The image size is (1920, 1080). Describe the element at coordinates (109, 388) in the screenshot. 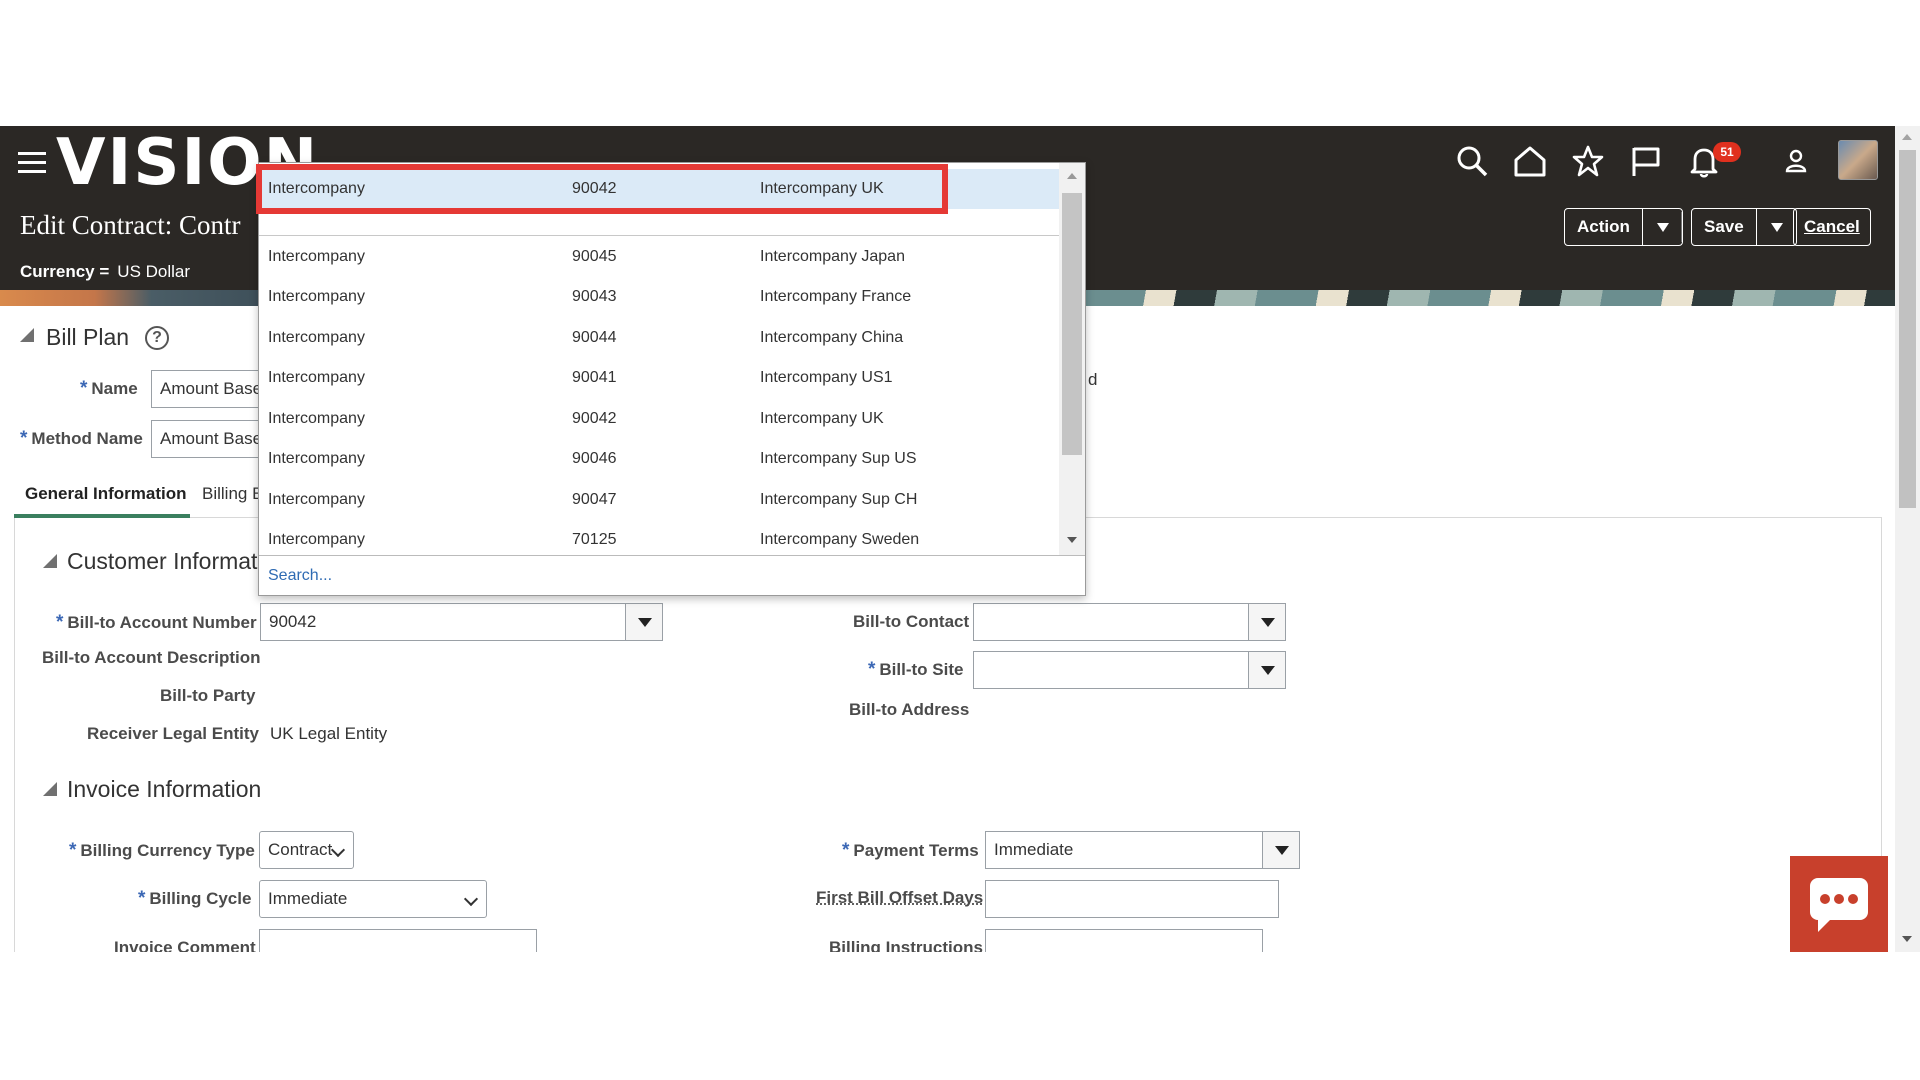

I see `name-label: * Name` at that location.